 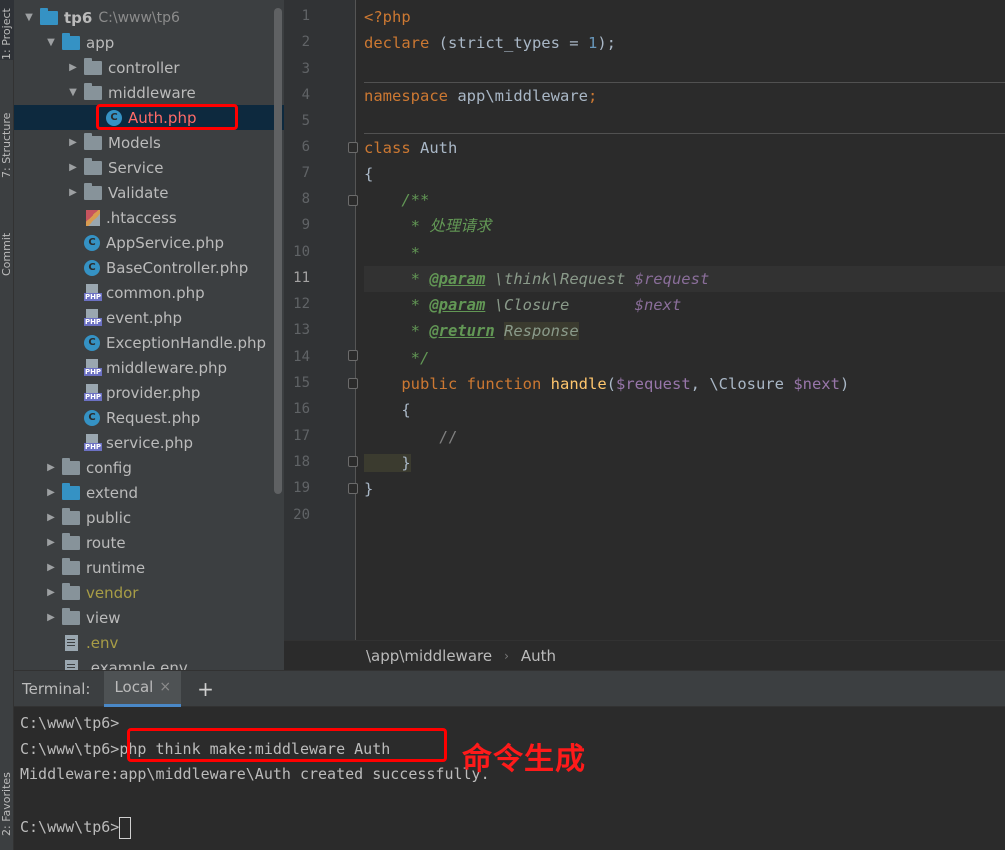 I want to click on tree-item-appservice-php: C AppService.php, so click(x=149, y=242).